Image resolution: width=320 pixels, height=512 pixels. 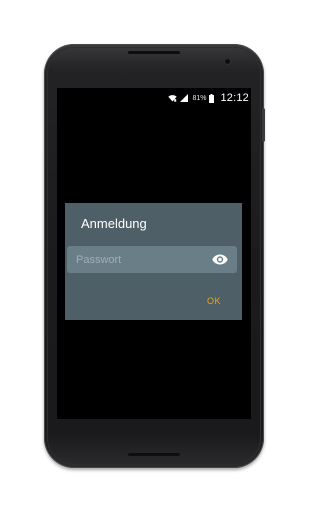 What do you see at coordinates (234, 98) in the screenshot?
I see `clock: 12:12` at bounding box center [234, 98].